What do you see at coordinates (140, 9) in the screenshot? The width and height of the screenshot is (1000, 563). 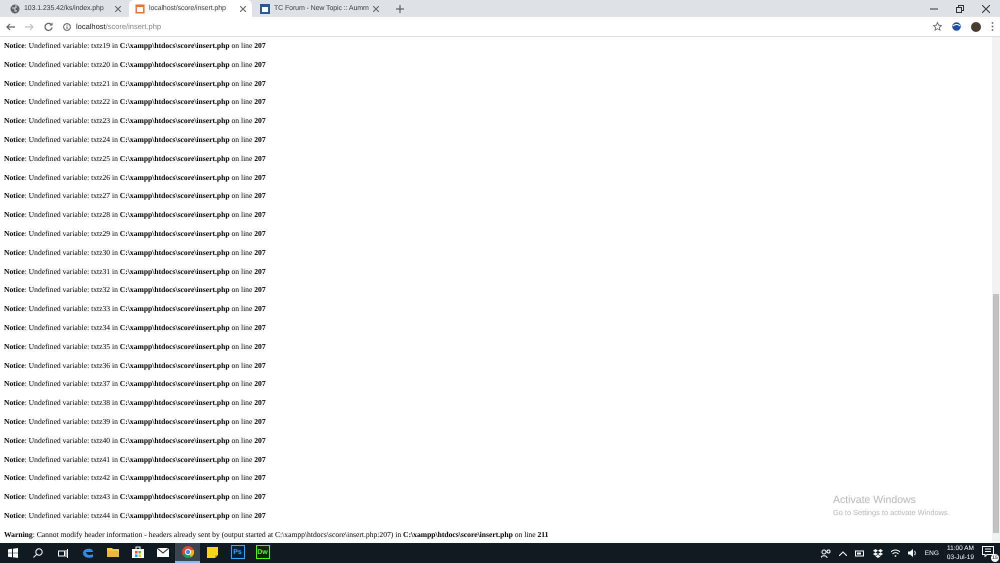 I see `page-icon` at bounding box center [140, 9].